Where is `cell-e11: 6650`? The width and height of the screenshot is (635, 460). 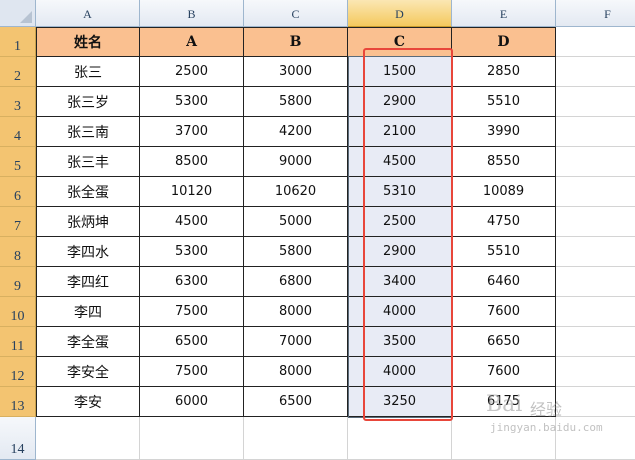 cell-e11: 6650 is located at coordinates (504, 342).